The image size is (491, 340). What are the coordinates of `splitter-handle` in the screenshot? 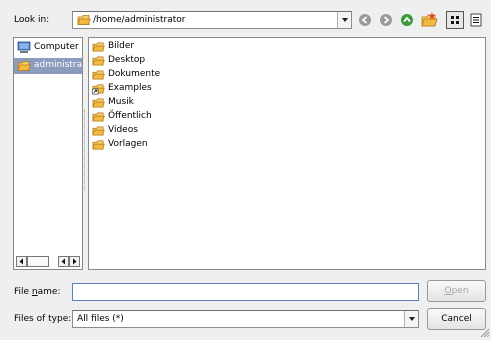 It's located at (85, 150).